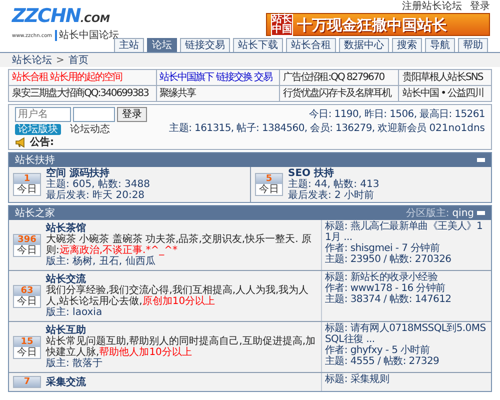 This screenshot has height=400, width=500. What do you see at coordinates (428, 213) in the screenshot?
I see `moderator-label: 分区版主:` at bounding box center [428, 213].